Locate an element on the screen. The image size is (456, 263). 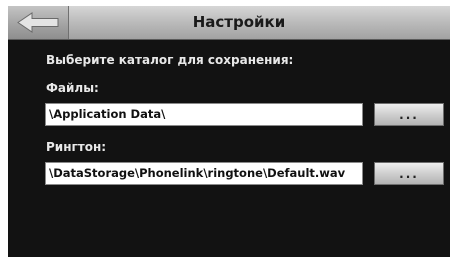
files-label: Файлы: is located at coordinates (72, 88).